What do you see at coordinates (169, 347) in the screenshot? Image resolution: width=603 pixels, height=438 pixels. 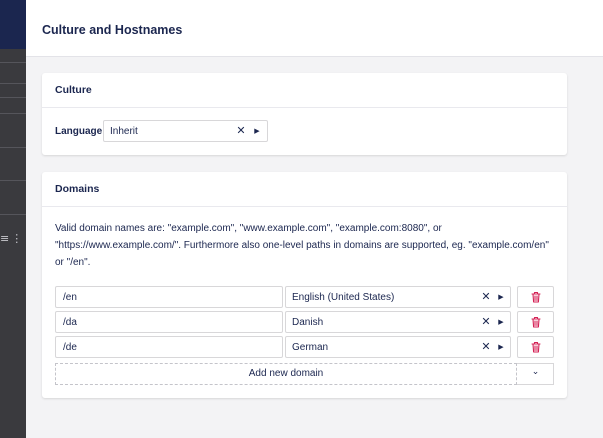 I see `domain-input: /de` at bounding box center [169, 347].